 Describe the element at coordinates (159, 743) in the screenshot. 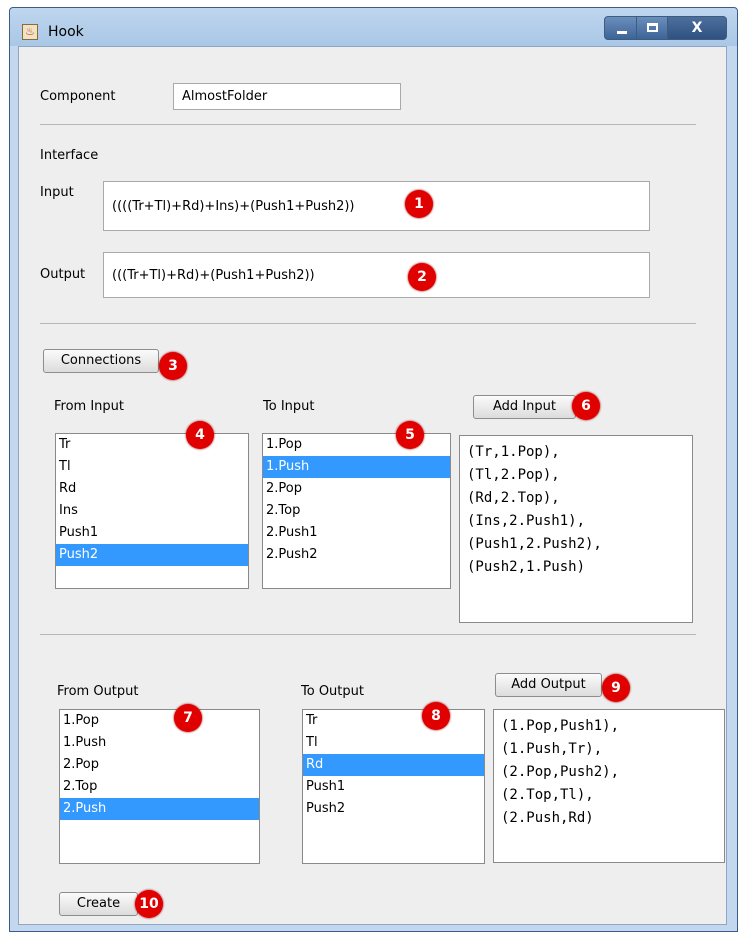

I see `from-output-item: 1.Push` at that location.